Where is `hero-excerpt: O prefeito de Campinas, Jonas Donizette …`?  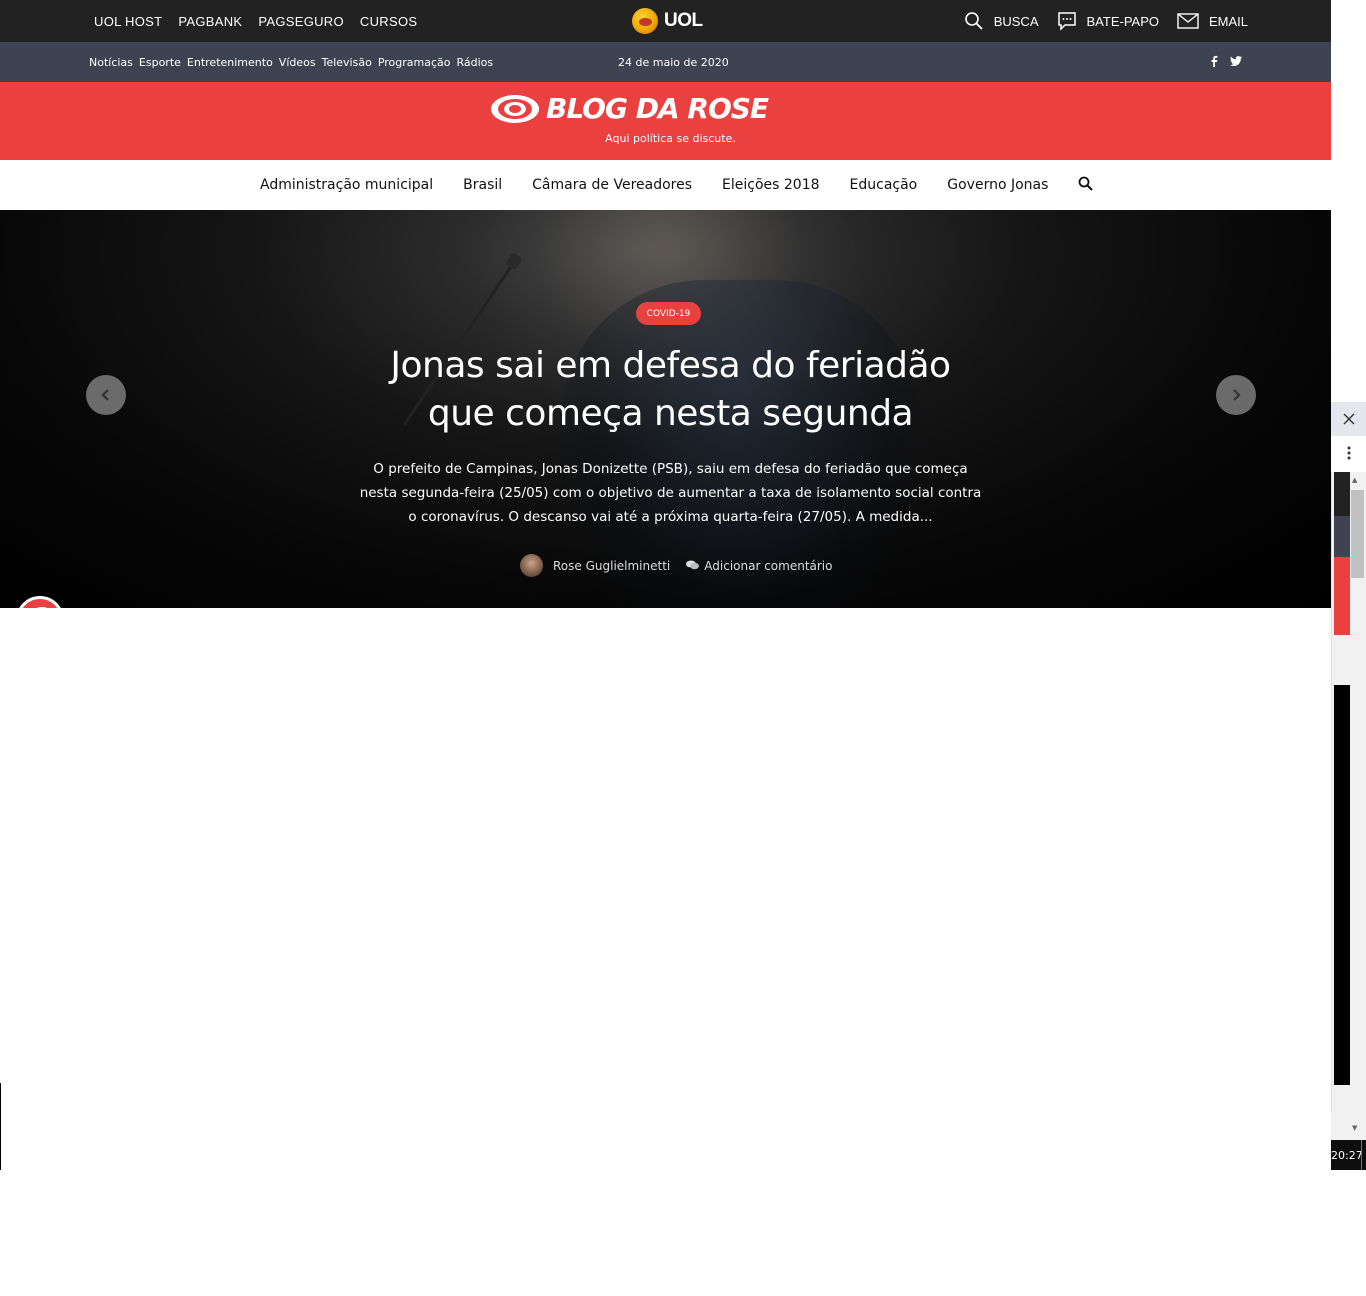
hero-excerpt: O prefeito de Campinas, Jonas Donizette … is located at coordinates (670, 493).